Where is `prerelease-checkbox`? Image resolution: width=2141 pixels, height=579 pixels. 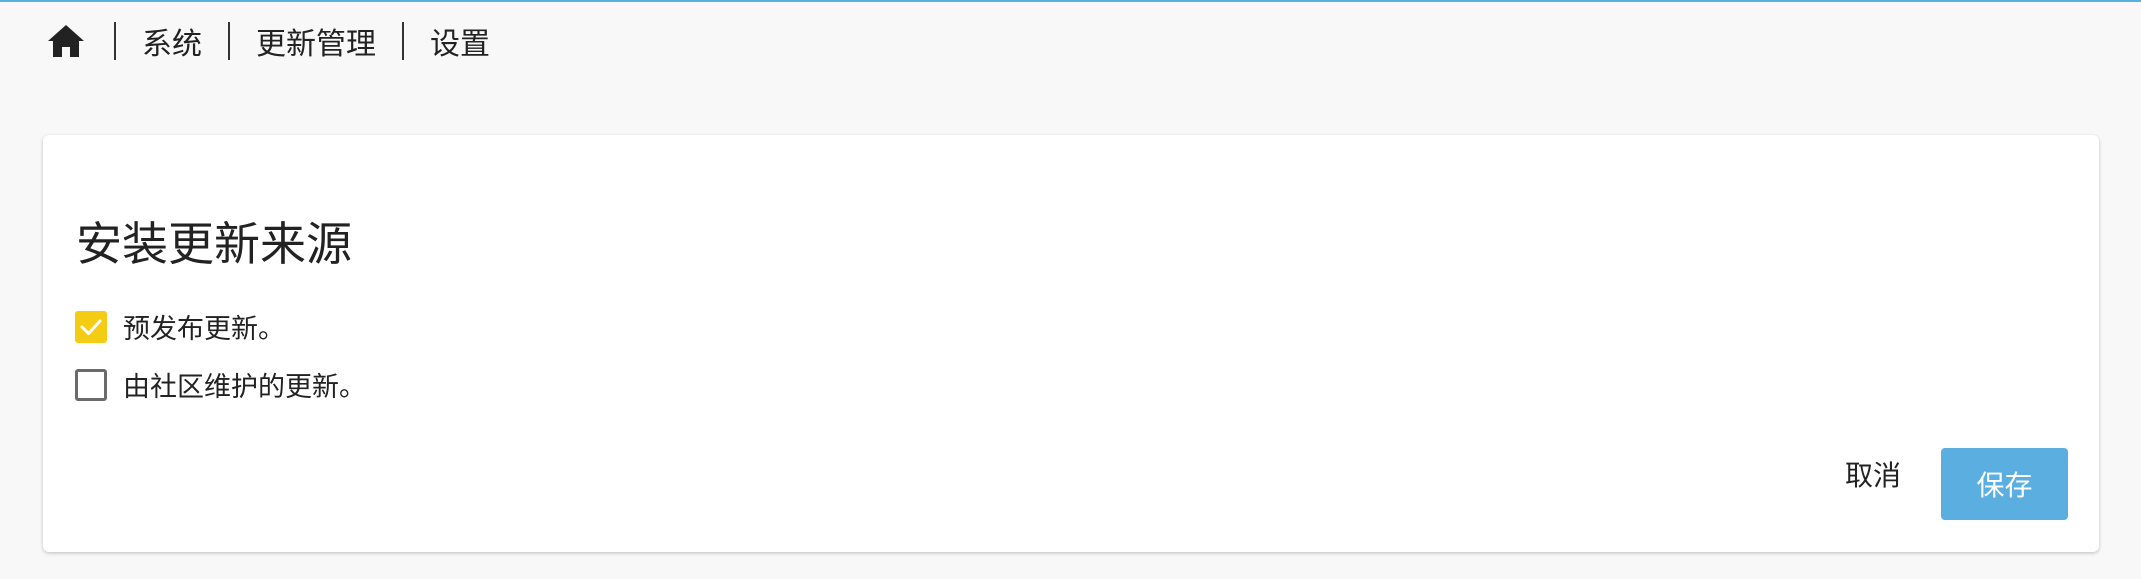 prerelease-checkbox is located at coordinates (91, 326).